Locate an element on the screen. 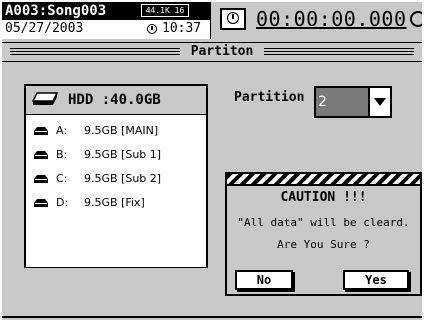 The height and width of the screenshot is (323, 426). song-name: A003:Song003 is located at coordinates (56, 11).